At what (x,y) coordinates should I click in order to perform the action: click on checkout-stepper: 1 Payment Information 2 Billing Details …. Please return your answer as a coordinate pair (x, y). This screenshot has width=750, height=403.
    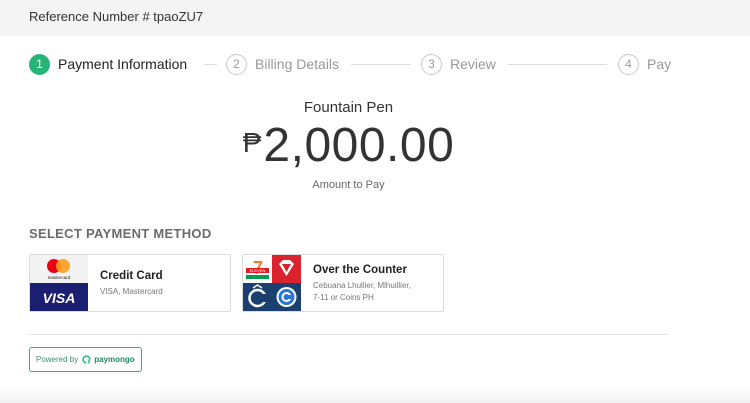
    Looking at the image, I should click on (350, 64).